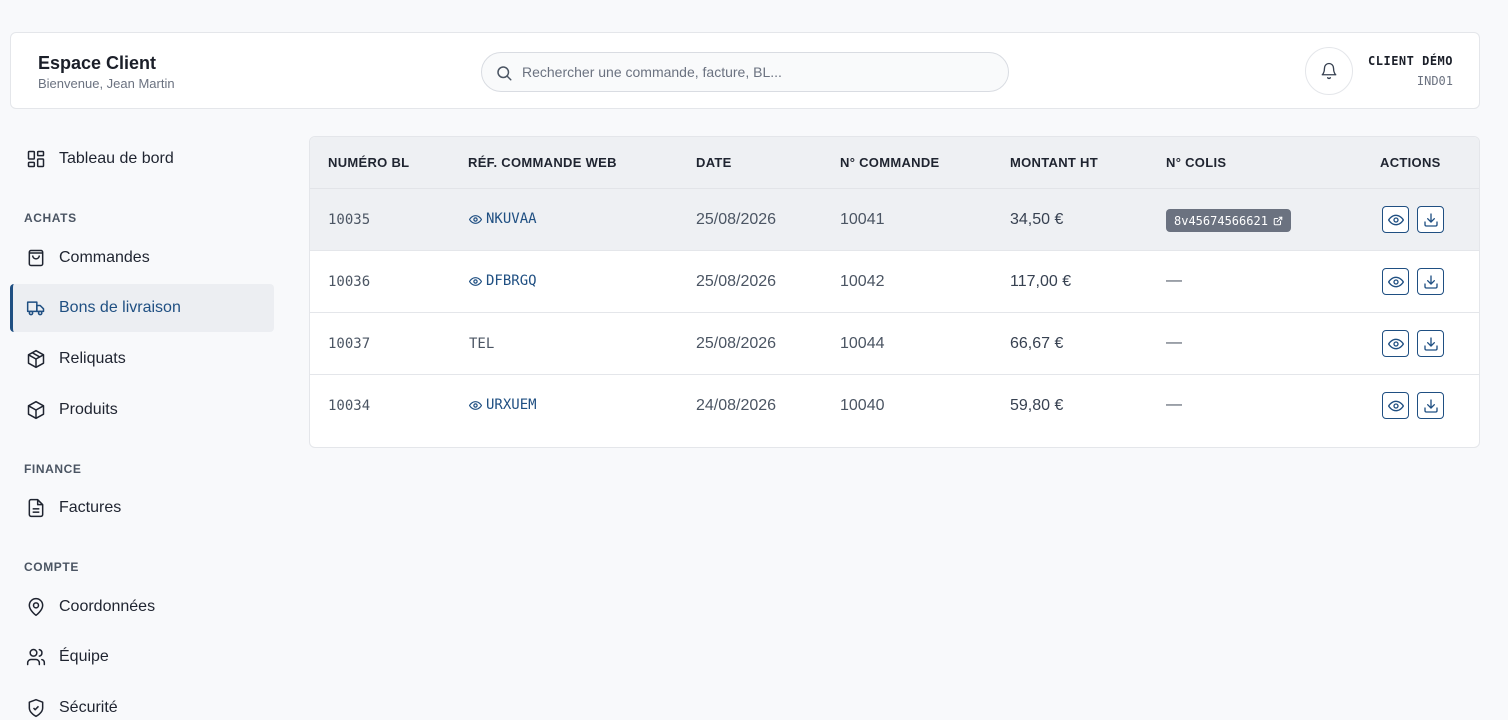  I want to click on sidebar-item-reliquats: Reliquats, so click(142, 359).